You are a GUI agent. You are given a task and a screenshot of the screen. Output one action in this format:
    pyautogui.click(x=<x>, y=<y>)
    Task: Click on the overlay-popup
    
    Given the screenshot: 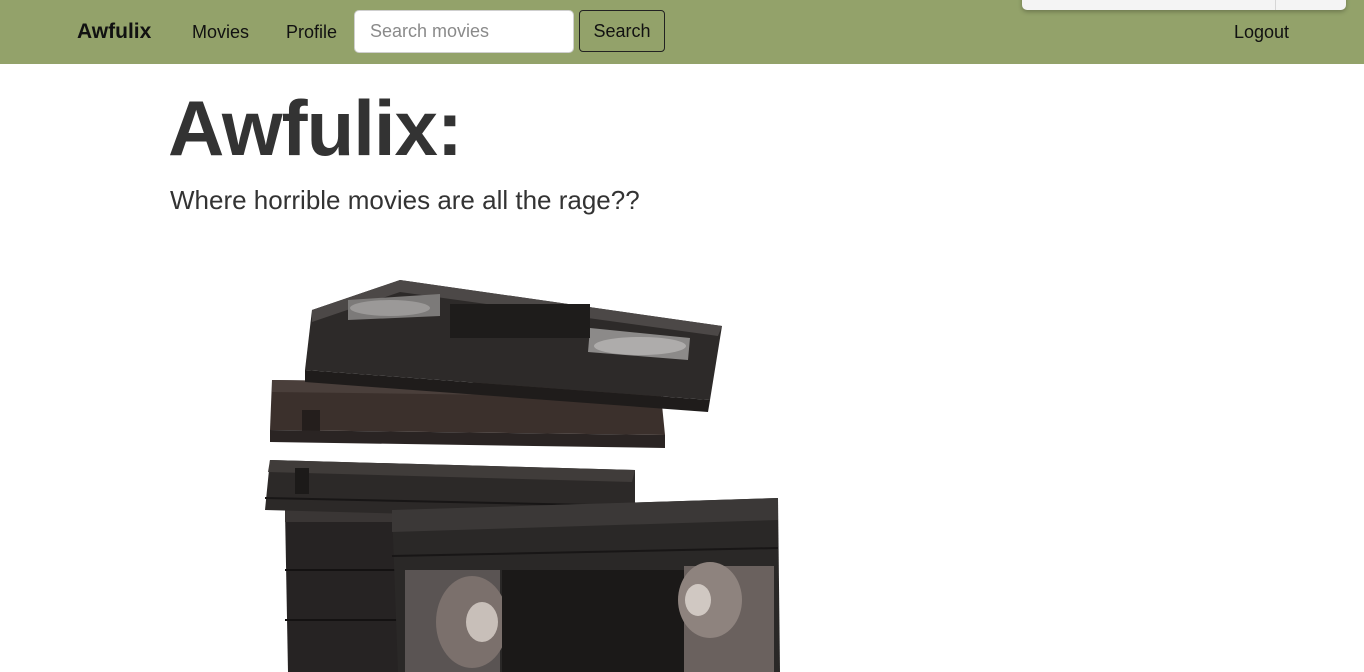 What is the action you would take?
    pyautogui.click(x=1184, y=5)
    